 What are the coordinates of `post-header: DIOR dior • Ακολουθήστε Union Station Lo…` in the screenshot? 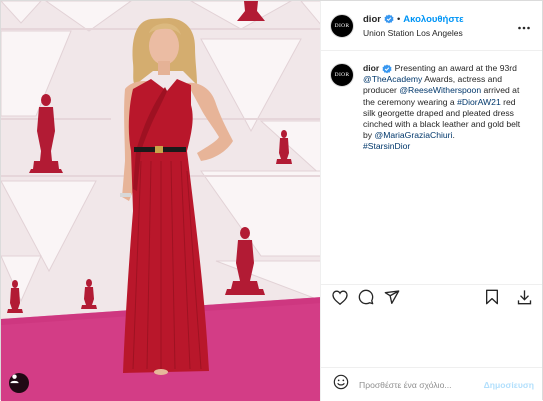 It's located at (431, 26).